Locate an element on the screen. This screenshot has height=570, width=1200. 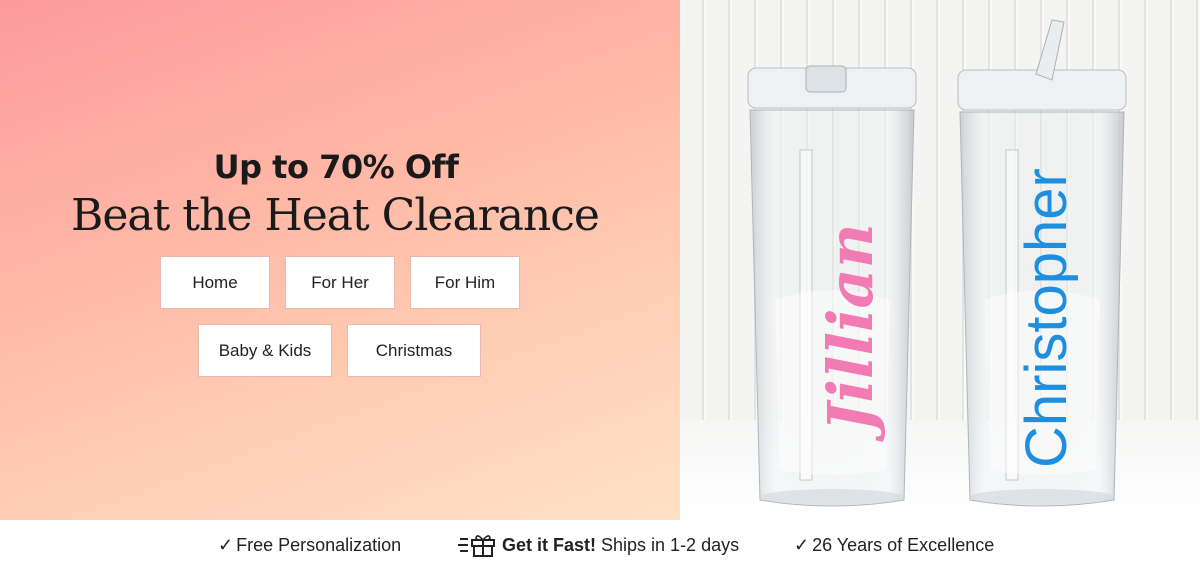
feature-free-personalization: ✓ Free Personalization is located at coordinates (309, 545).